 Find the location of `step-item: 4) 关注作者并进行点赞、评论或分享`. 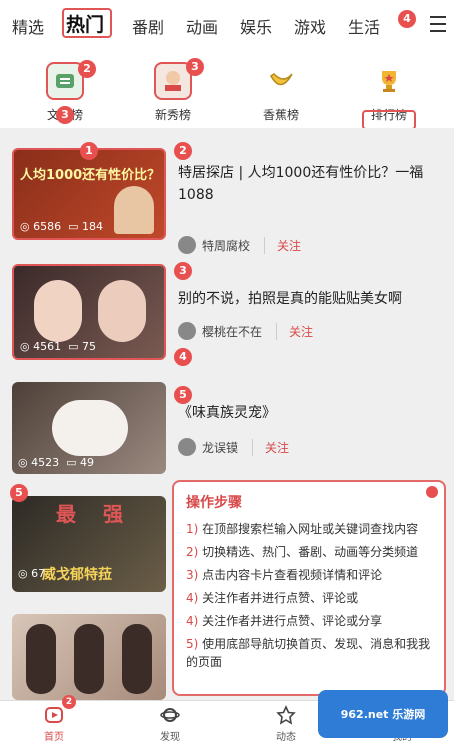

step-item: 4) 关注作者并进行点赞、评论或分享 is located at coordinates (309, 621).